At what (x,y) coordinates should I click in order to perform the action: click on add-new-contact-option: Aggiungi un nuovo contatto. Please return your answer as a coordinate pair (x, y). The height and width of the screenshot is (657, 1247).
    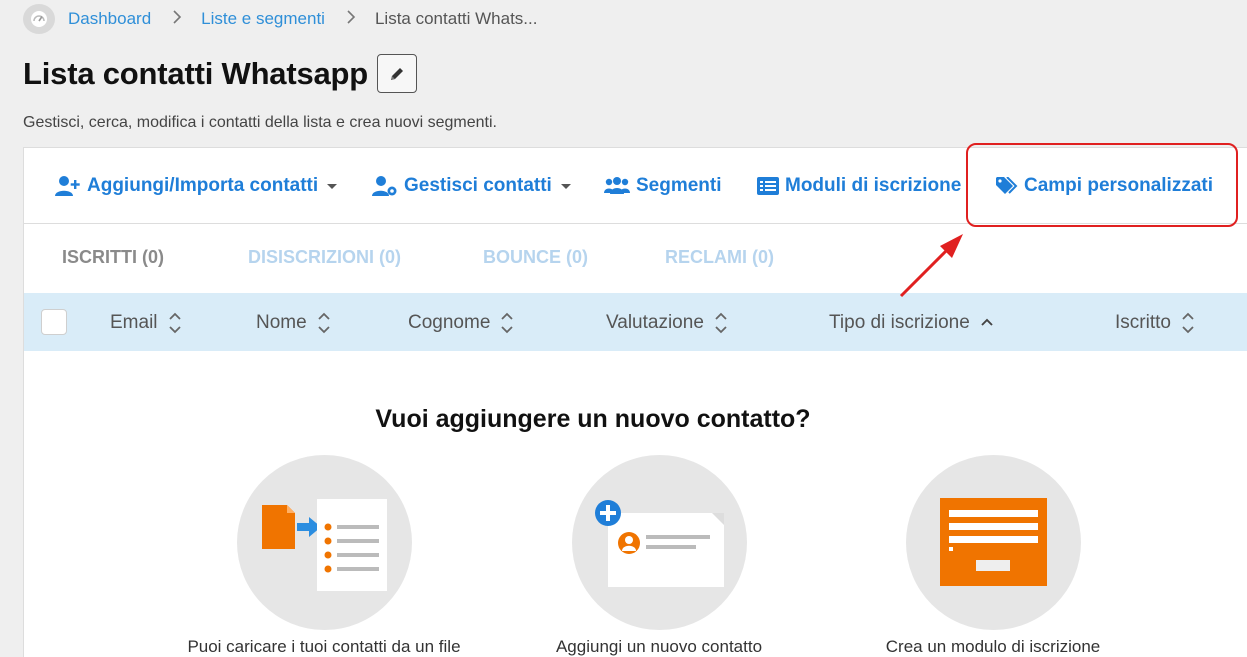
    Looking at the image, I should click on (659, 556).